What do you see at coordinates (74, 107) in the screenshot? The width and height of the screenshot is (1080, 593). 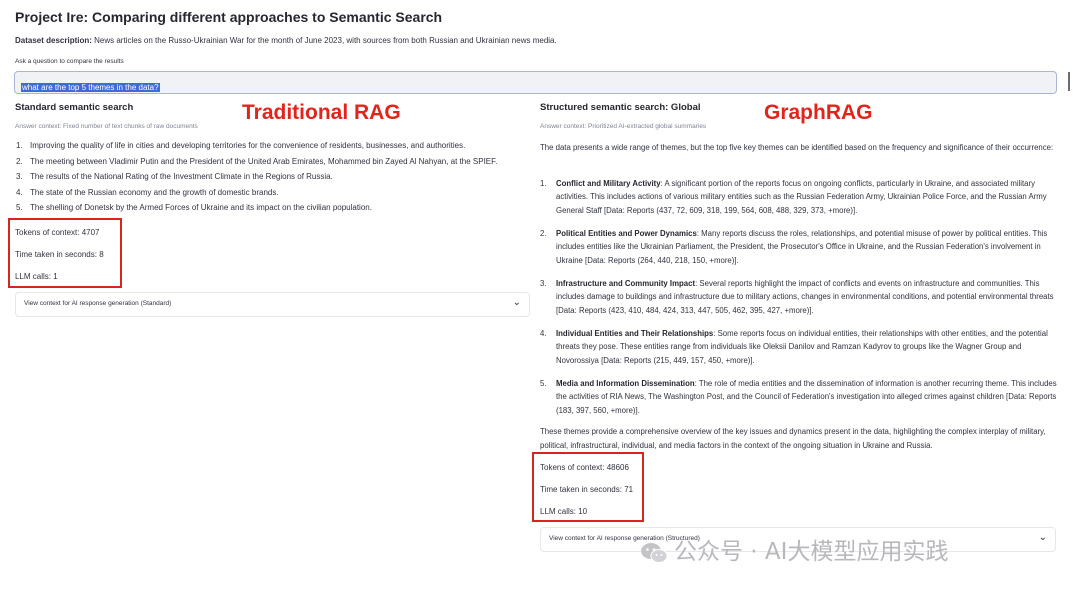 I see `standard-search-title: Standard semantic search` at bounding box center [74, 107].